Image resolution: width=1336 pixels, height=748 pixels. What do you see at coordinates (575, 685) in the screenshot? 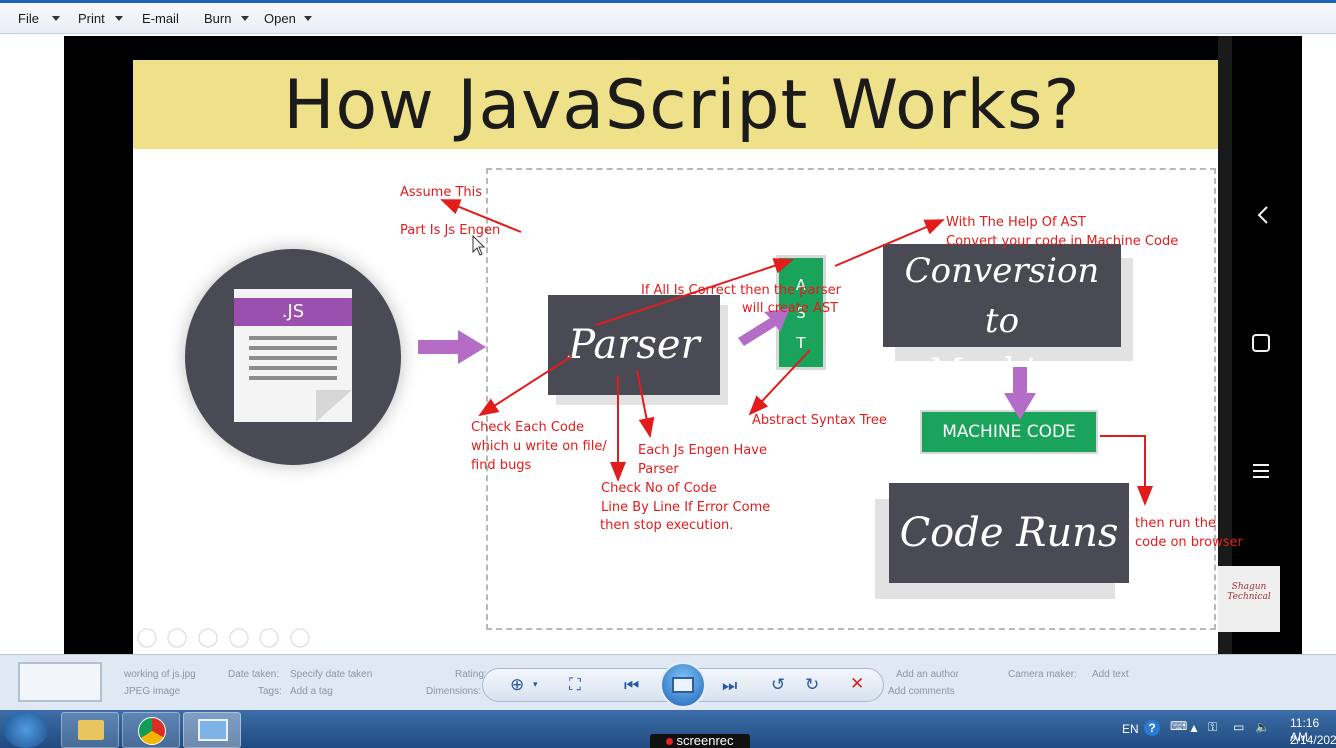
I see `actual-size-icon: ⛶` at bounding box center [575, 685].